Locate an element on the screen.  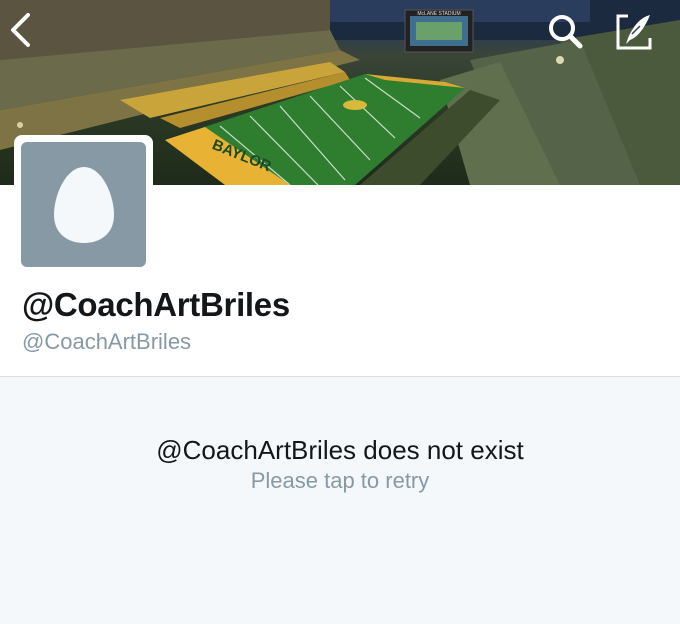
profile-display-name: @CoachArtBriles is located at coordinates (156, 304).